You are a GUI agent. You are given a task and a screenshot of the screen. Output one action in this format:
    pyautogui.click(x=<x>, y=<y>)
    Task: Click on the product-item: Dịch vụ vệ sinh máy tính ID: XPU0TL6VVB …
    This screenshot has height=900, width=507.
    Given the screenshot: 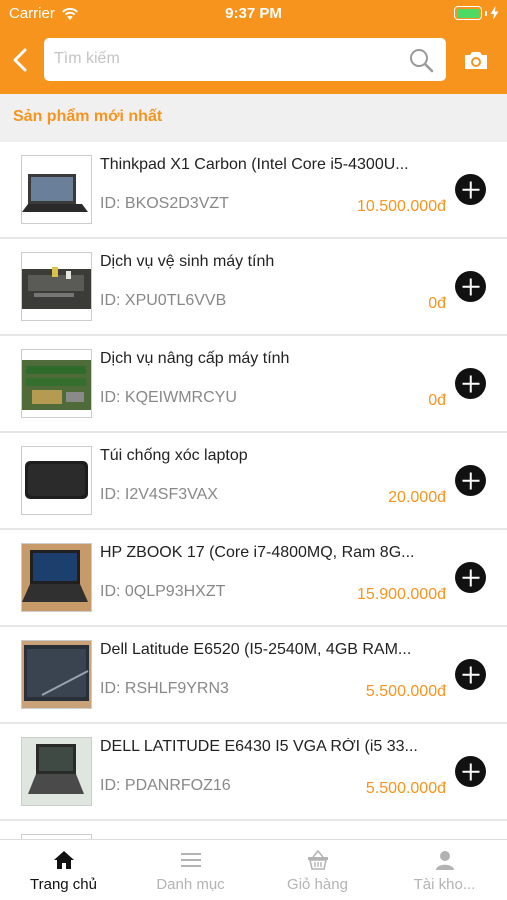 What is the action you would take?
    pyautogui.click(x=253, y=286)
    